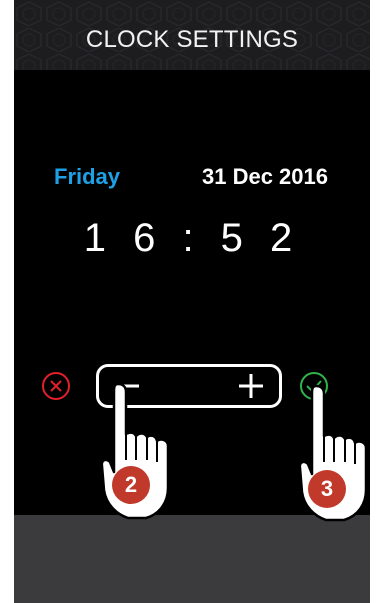 The height and width of the screenshot is (603, 377). I want to click on day-label: Friday, so click(87, 176).